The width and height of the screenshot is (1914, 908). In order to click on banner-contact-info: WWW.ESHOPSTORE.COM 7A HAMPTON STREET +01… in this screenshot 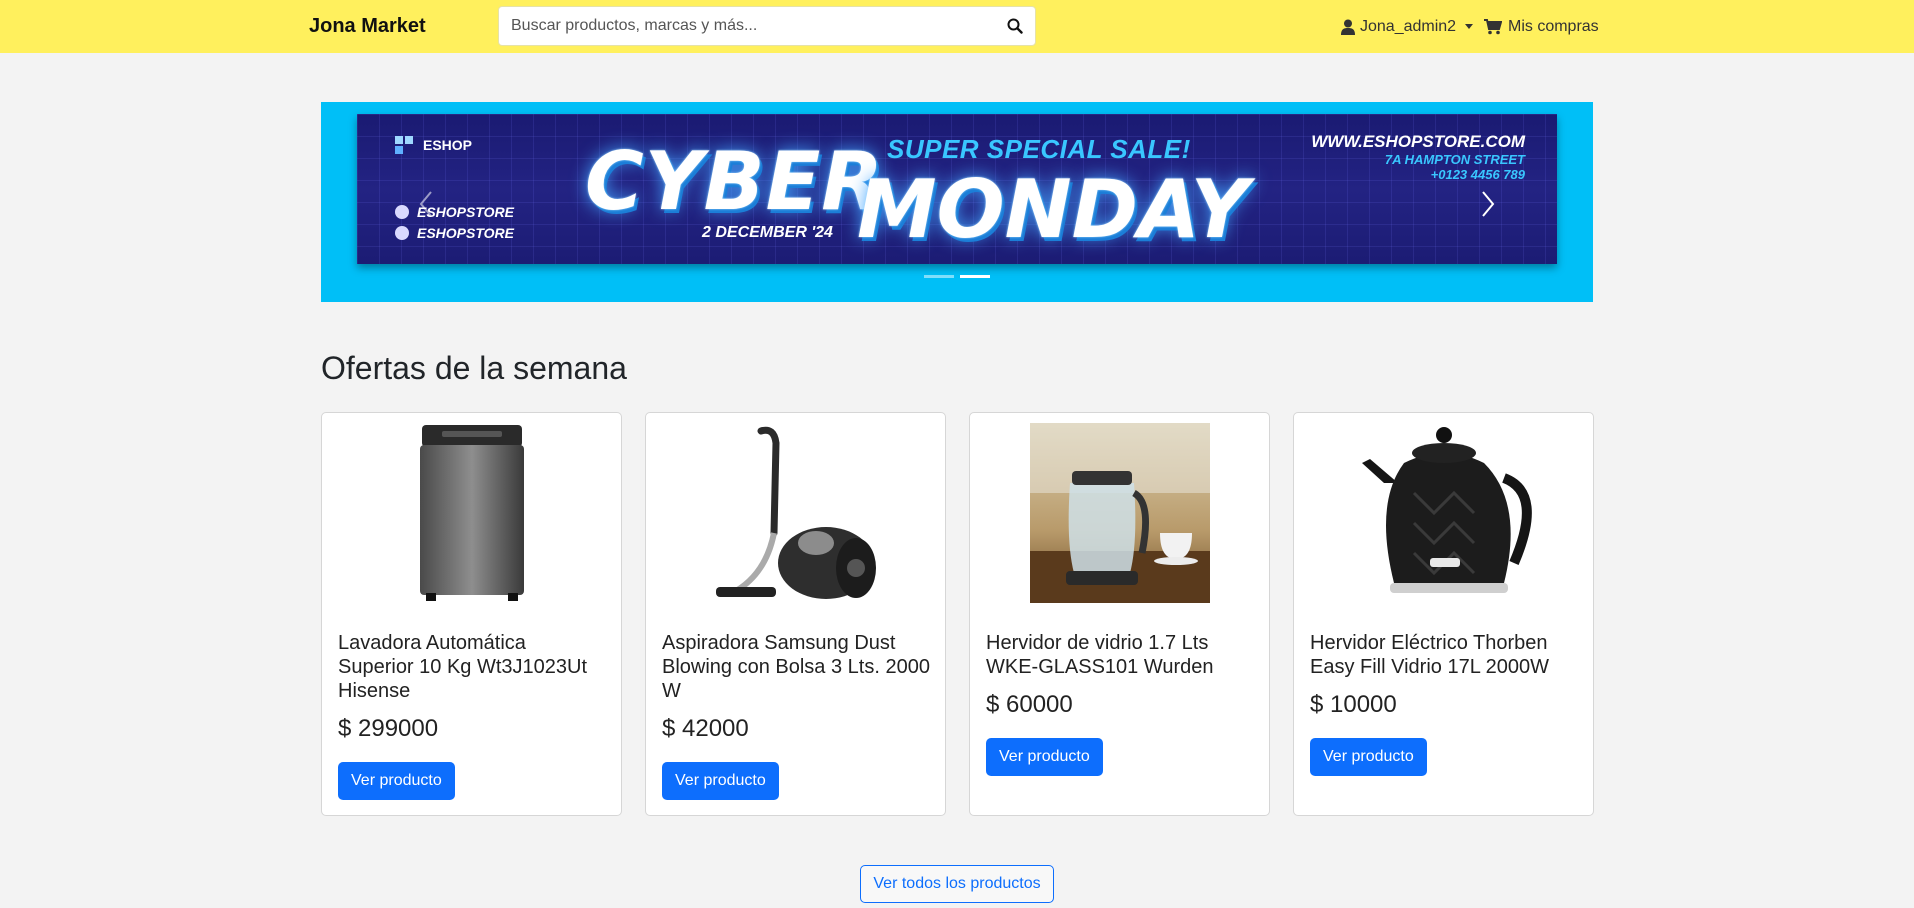, I will do `click(1418, 157)`.